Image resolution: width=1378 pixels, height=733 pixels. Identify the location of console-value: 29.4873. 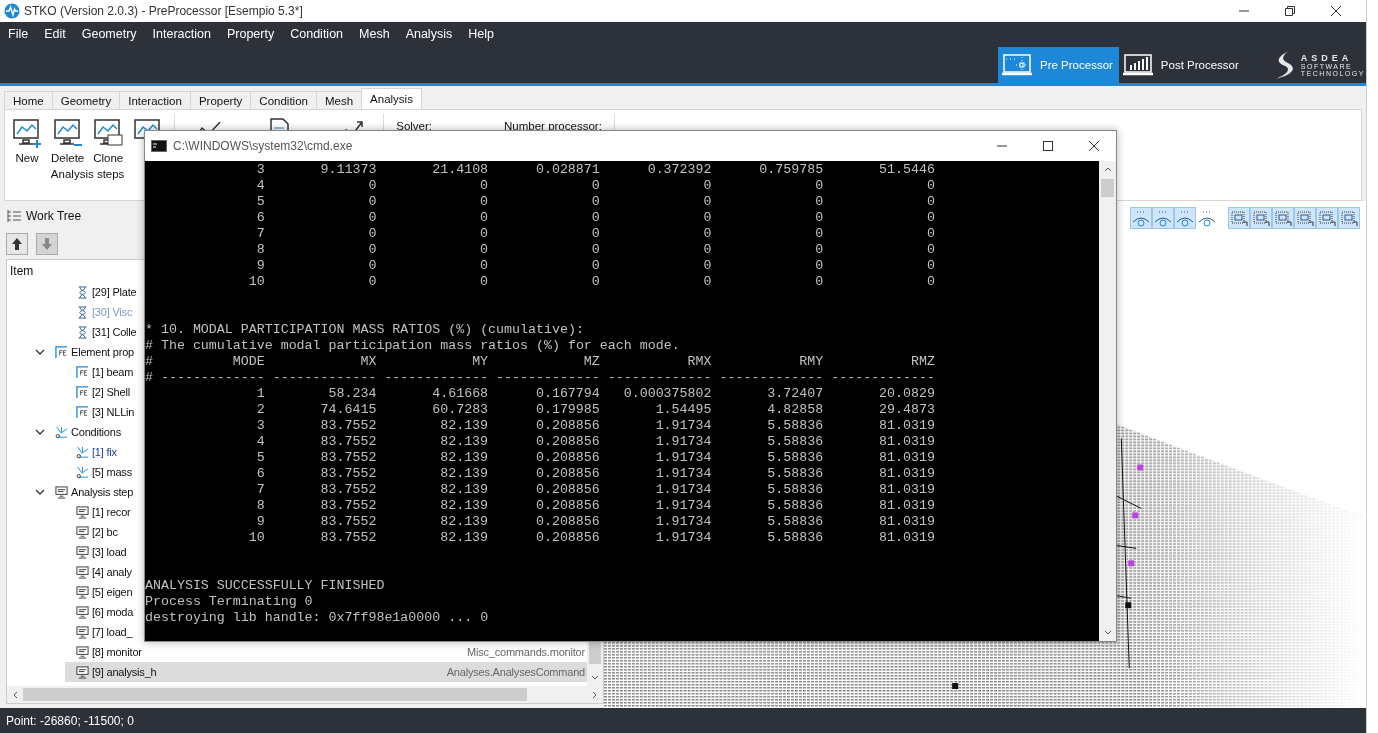
(906, 410).